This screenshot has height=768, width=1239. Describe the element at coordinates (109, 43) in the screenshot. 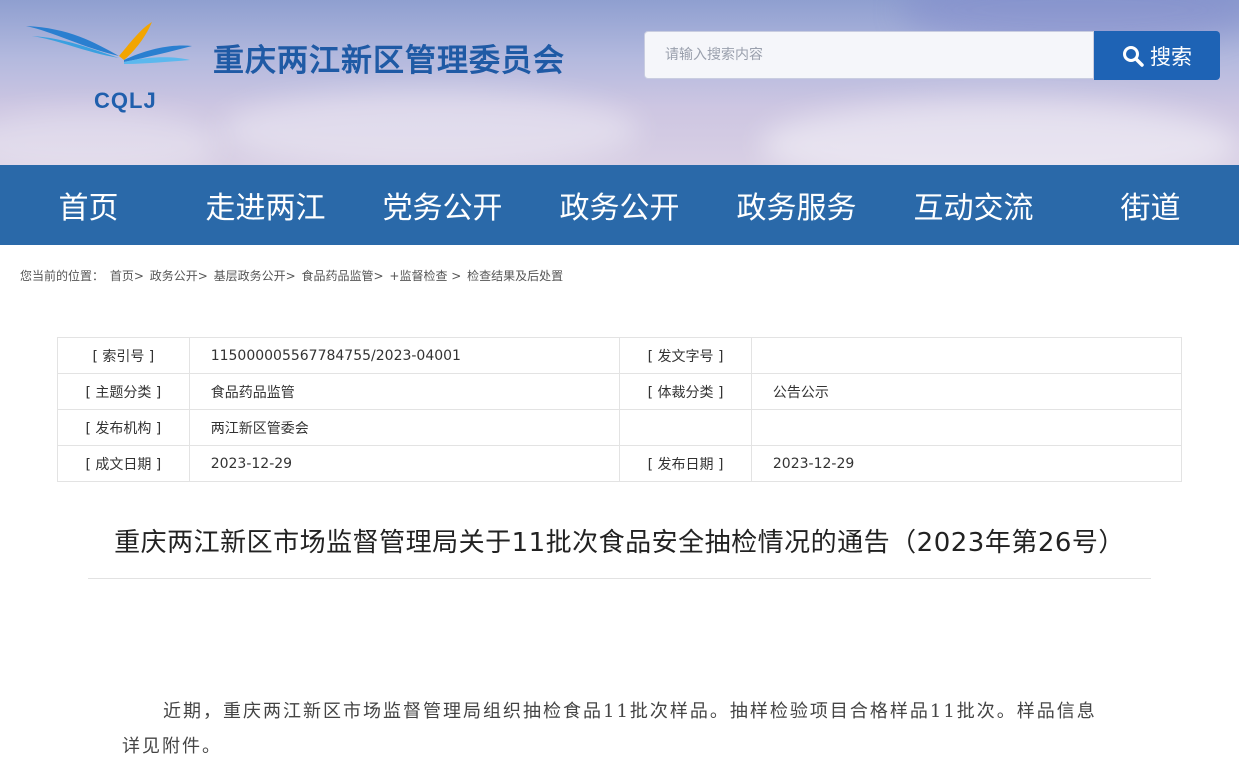

I see `logo-wing-icon` at that location.